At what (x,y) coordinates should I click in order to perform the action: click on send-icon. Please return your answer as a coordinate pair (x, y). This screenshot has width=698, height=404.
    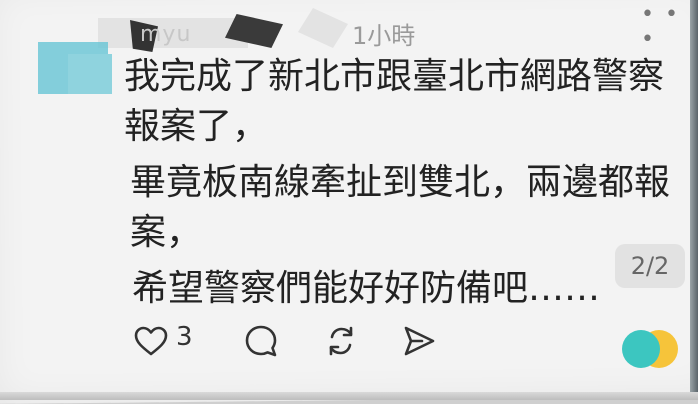
    Looking at the image, I should click on (419, 343).